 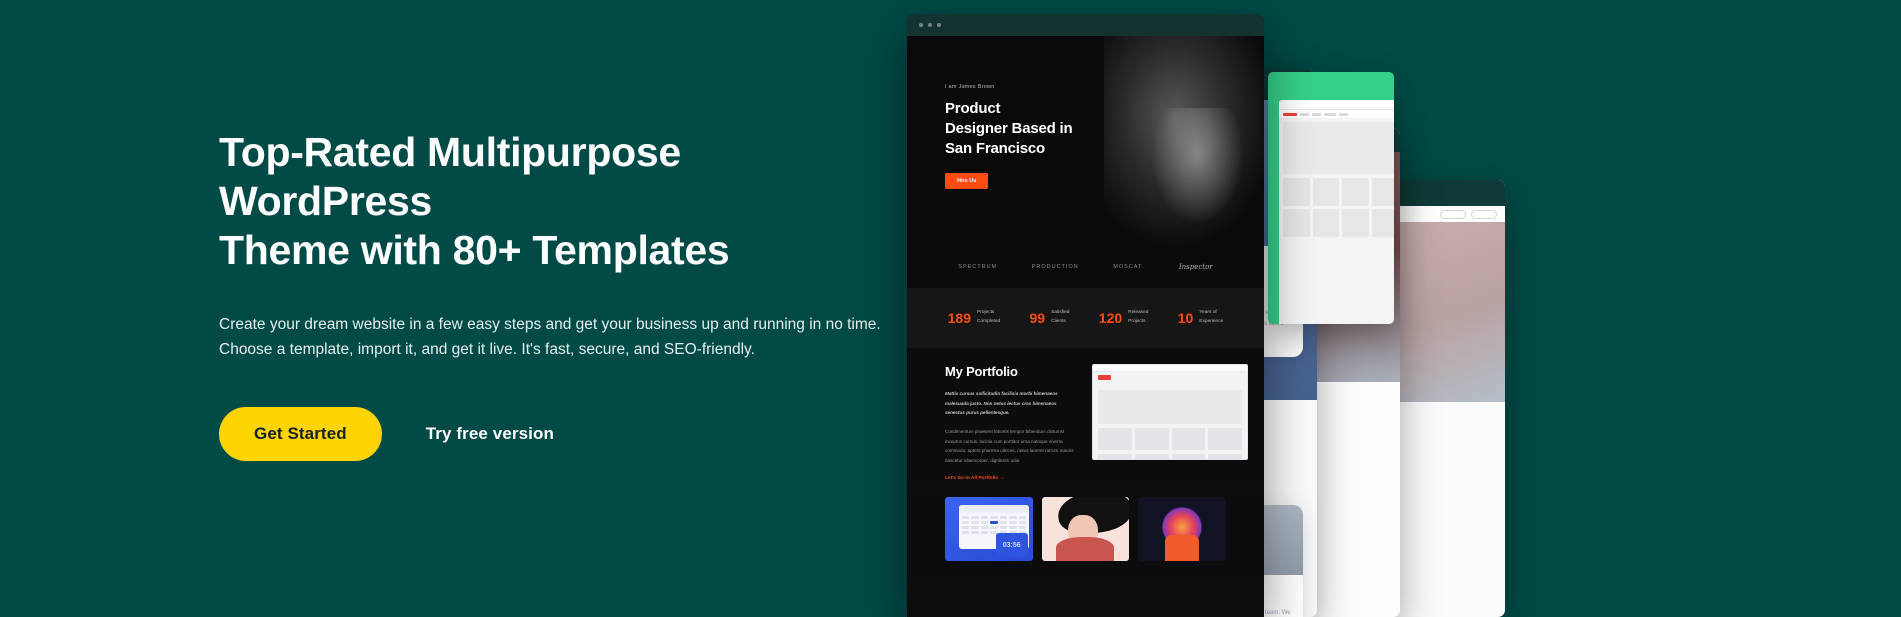 I want to click on portrait-photo, so click(x=1184, y=141).